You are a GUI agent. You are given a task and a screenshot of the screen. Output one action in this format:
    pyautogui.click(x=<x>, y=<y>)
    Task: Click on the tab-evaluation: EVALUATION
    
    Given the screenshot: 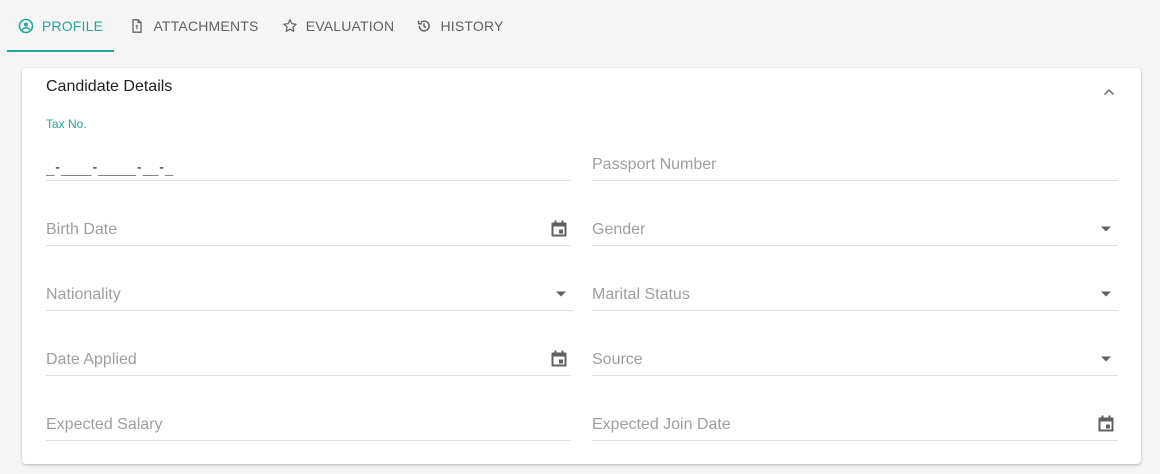 What is the action you would take?
    pyautogui.click(x=338, y=26)
    